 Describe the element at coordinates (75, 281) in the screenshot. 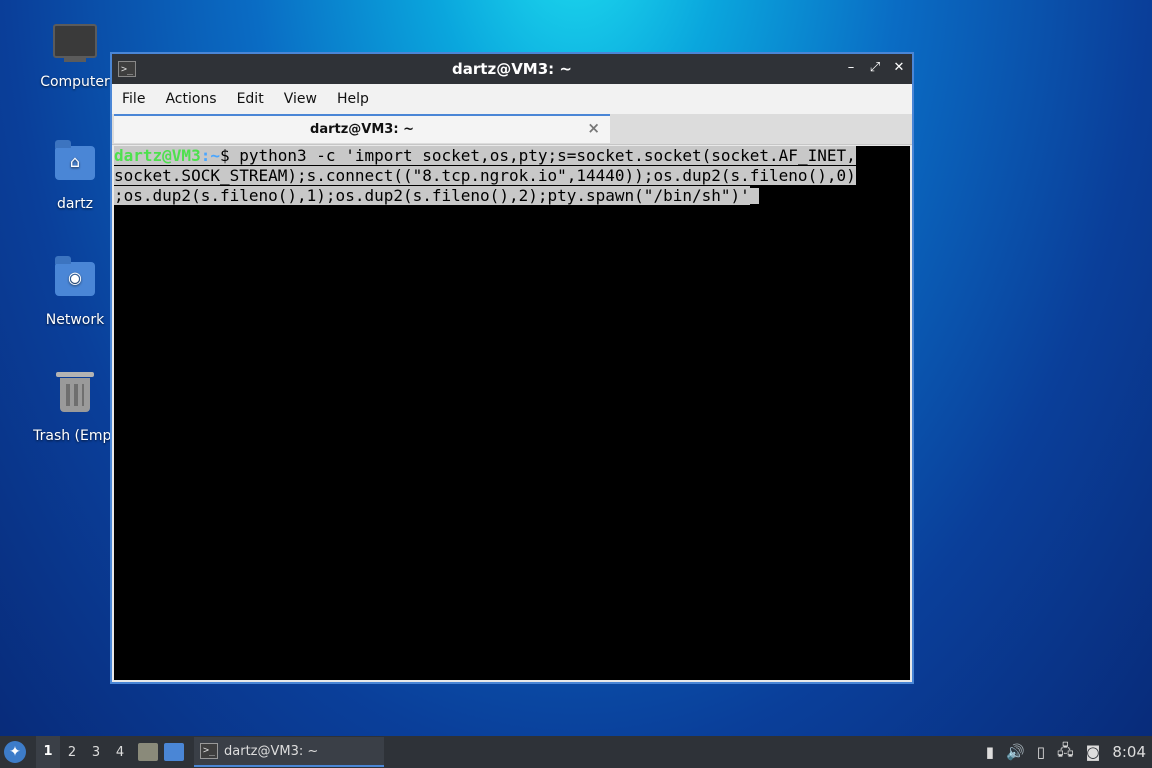

I see `network-folder-icon: ◉` at that location.